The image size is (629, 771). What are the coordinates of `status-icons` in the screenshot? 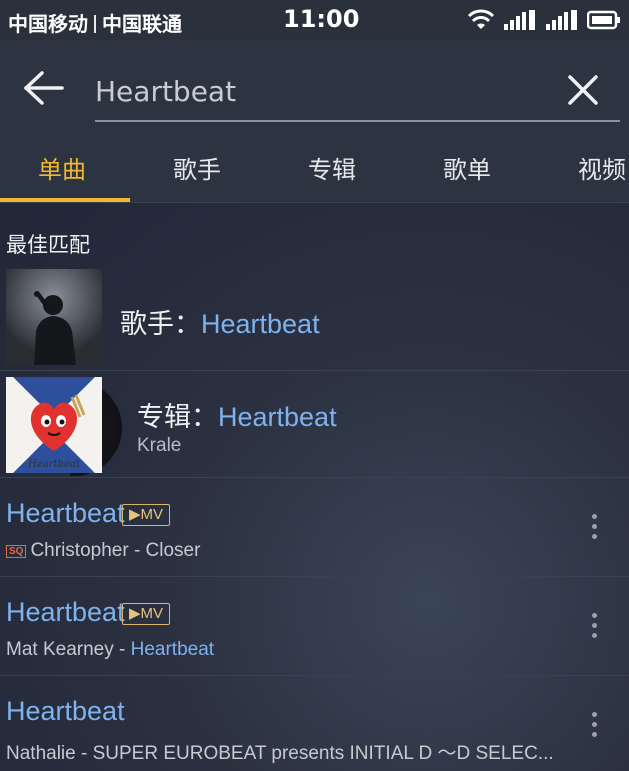 It's located at (544, 20).